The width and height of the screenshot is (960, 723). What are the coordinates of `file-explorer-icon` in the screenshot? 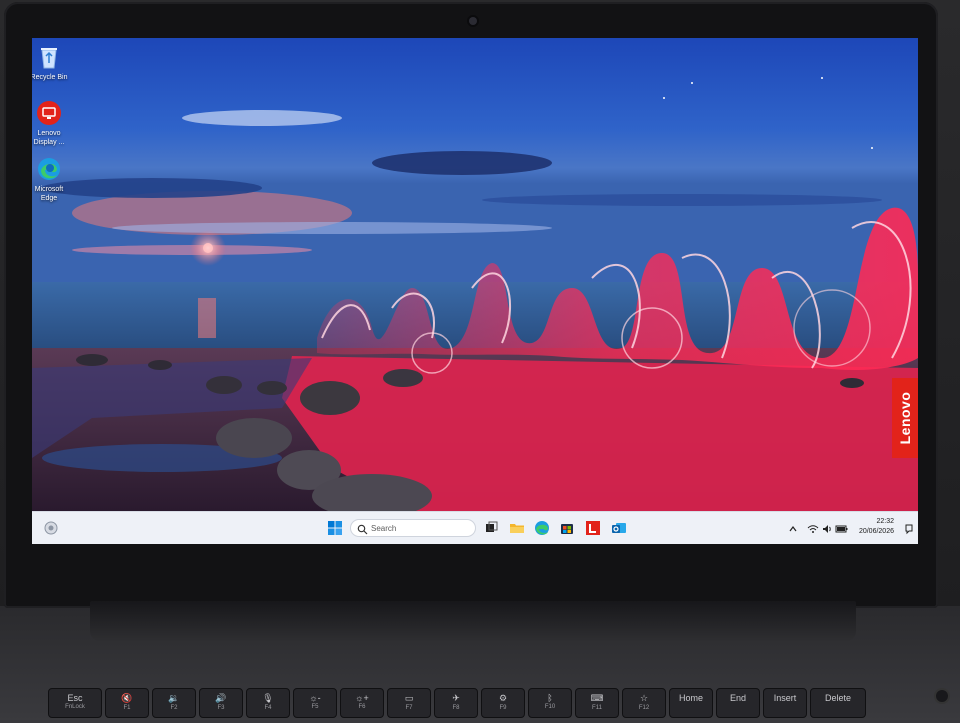 It's located at (517, 528).